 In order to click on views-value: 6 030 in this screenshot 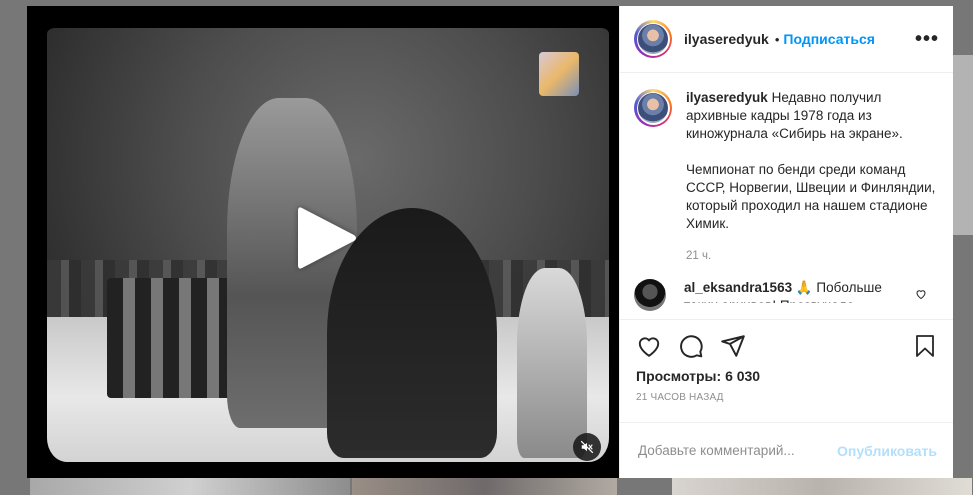, I will do `click(743, 376)`.